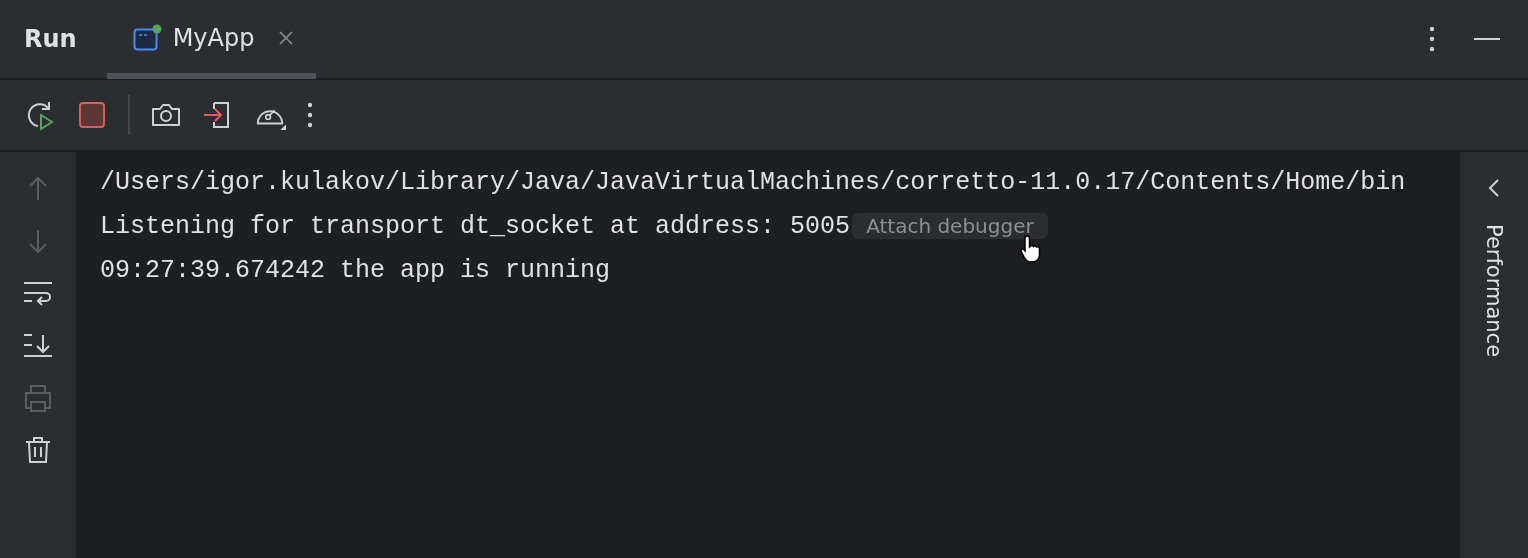  I want to click on console-line: 09:27:39.674242 the app is running, so click(355, 270).